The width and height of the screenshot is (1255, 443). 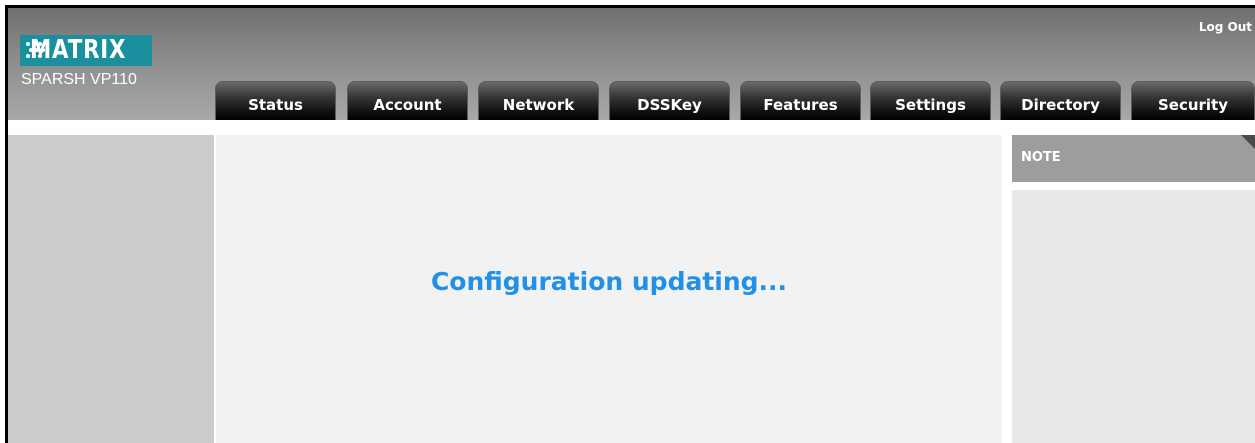 I want to click on tab-security: Security, so click(x=1193, y=101).